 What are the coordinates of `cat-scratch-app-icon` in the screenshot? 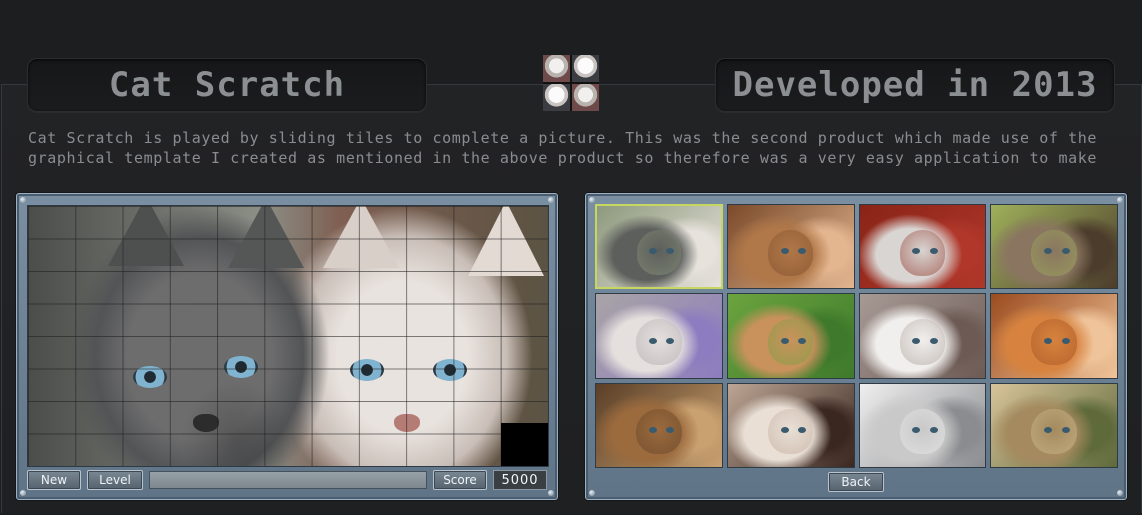 It's located at (571, 83).